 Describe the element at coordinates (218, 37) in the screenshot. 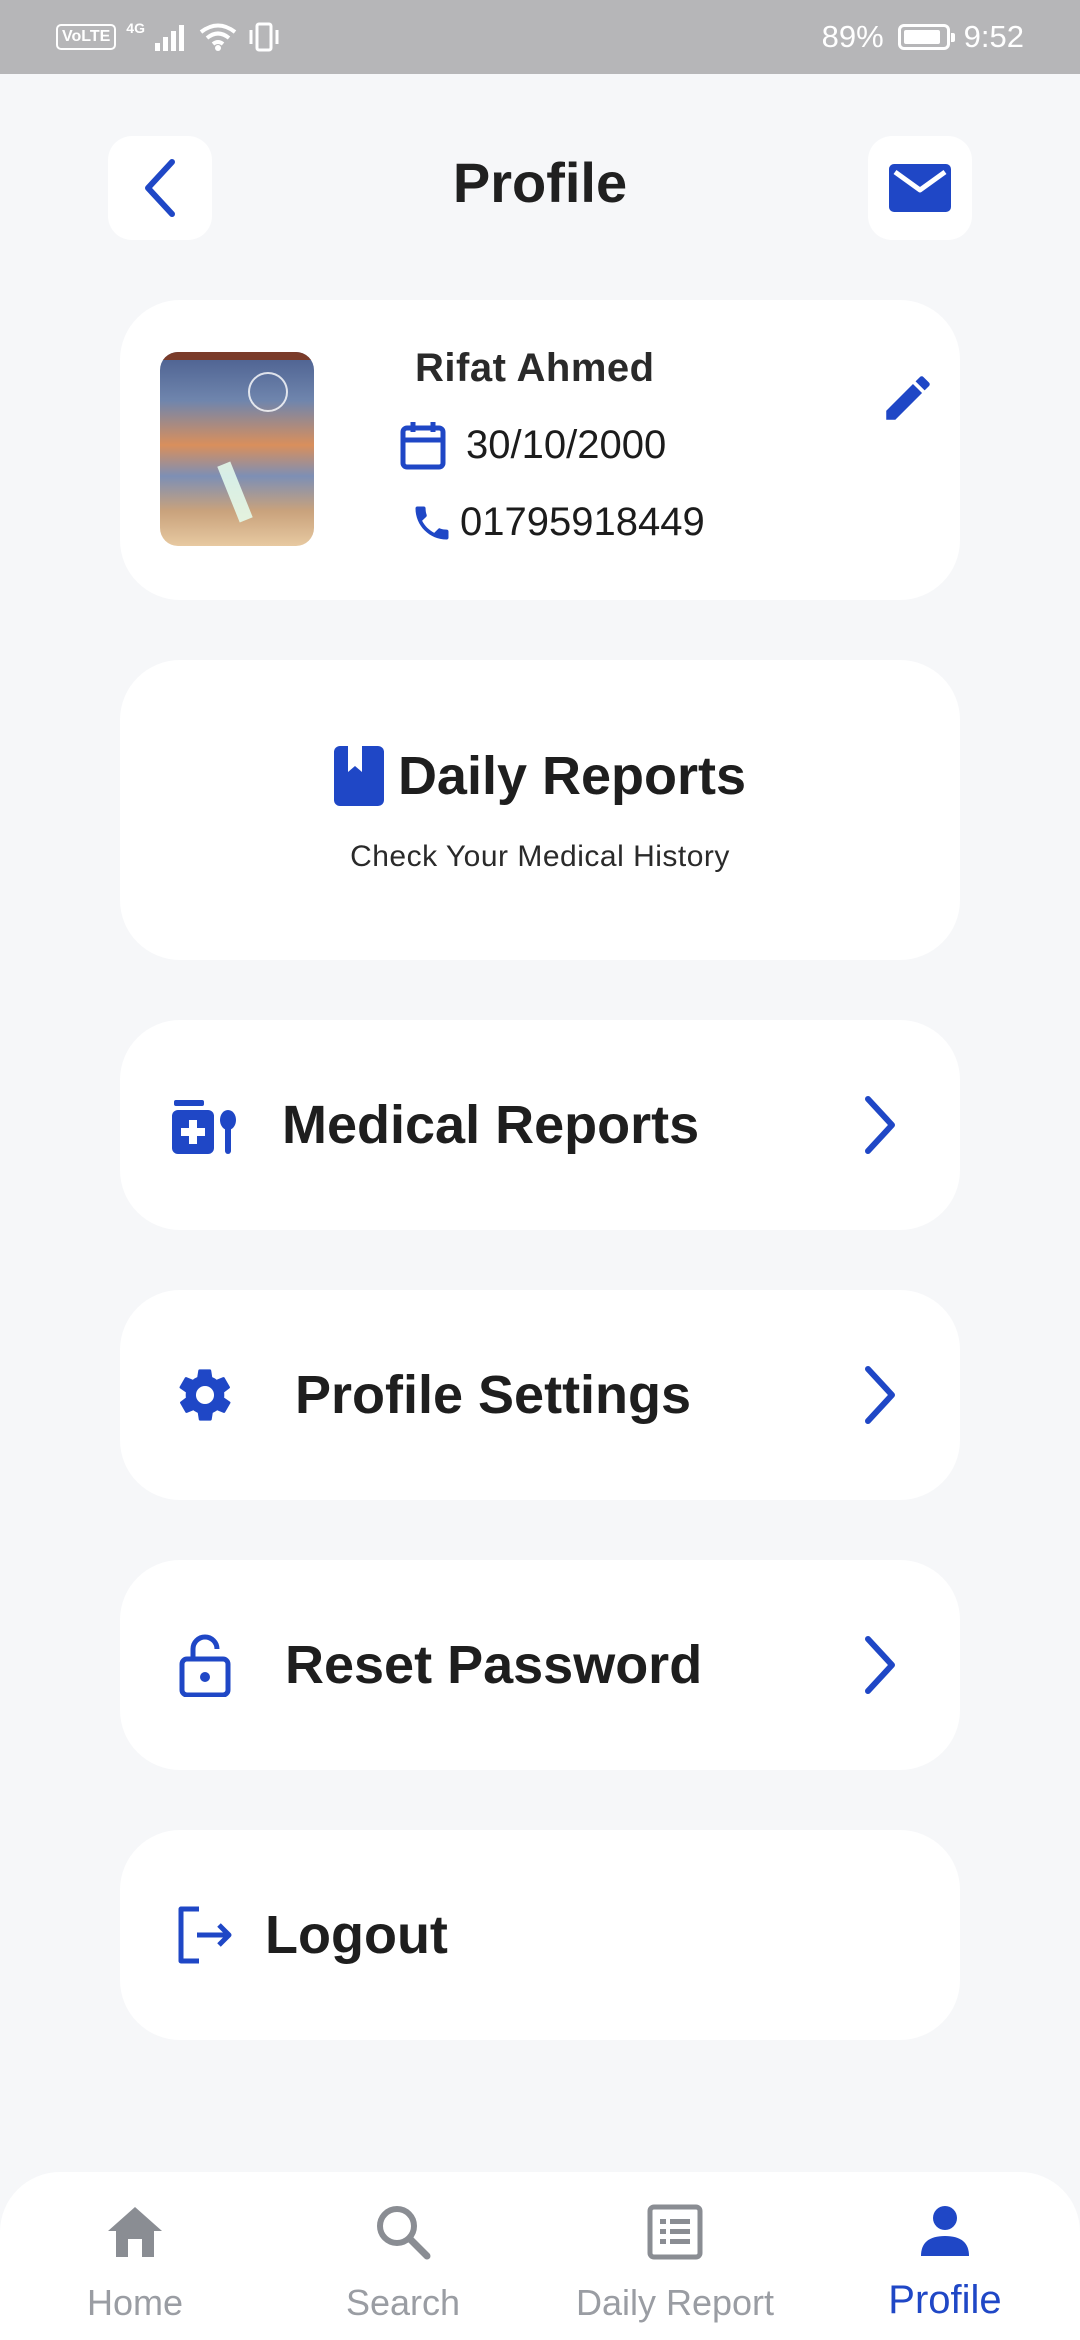

I see `wifi-icon` at that location.